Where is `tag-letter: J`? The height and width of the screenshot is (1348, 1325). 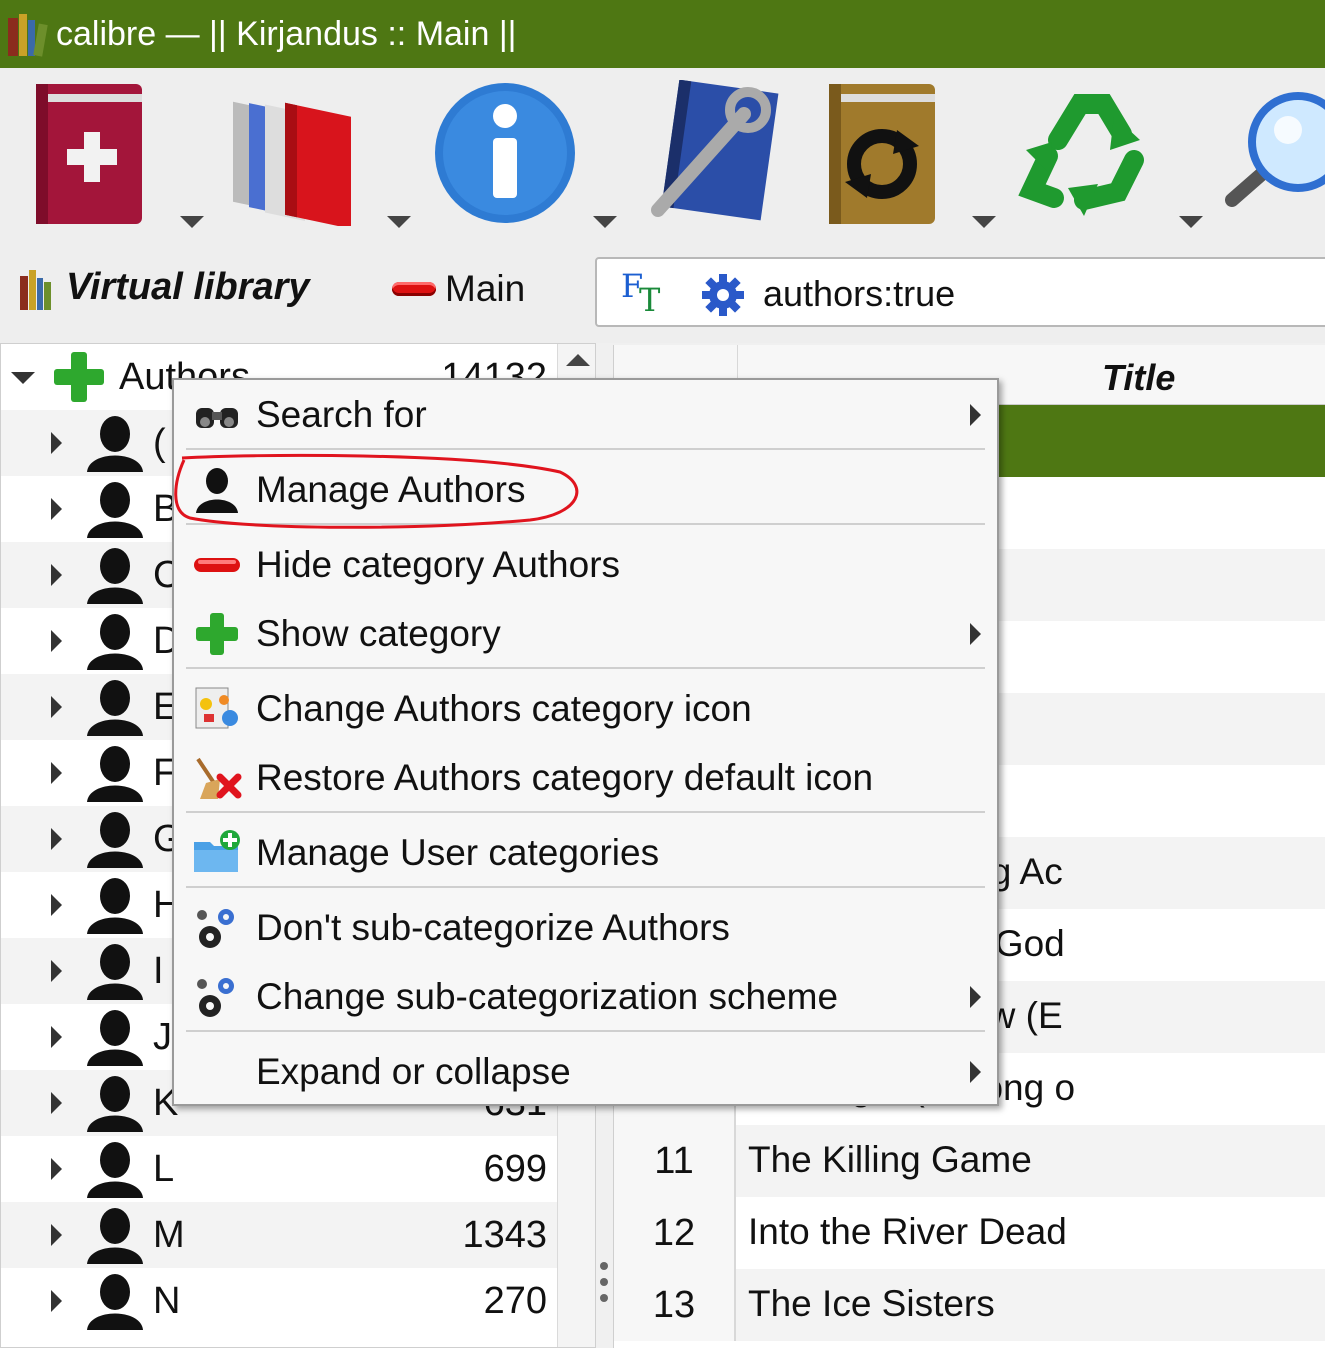
tag-letter: J is located at coordinates (162, 1037).